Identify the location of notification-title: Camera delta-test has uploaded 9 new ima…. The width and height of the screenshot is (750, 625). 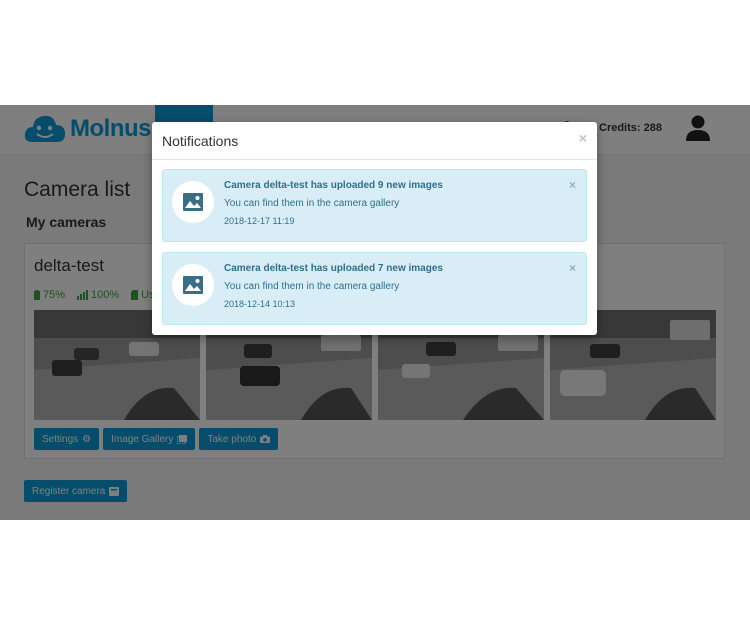
(333, 185).